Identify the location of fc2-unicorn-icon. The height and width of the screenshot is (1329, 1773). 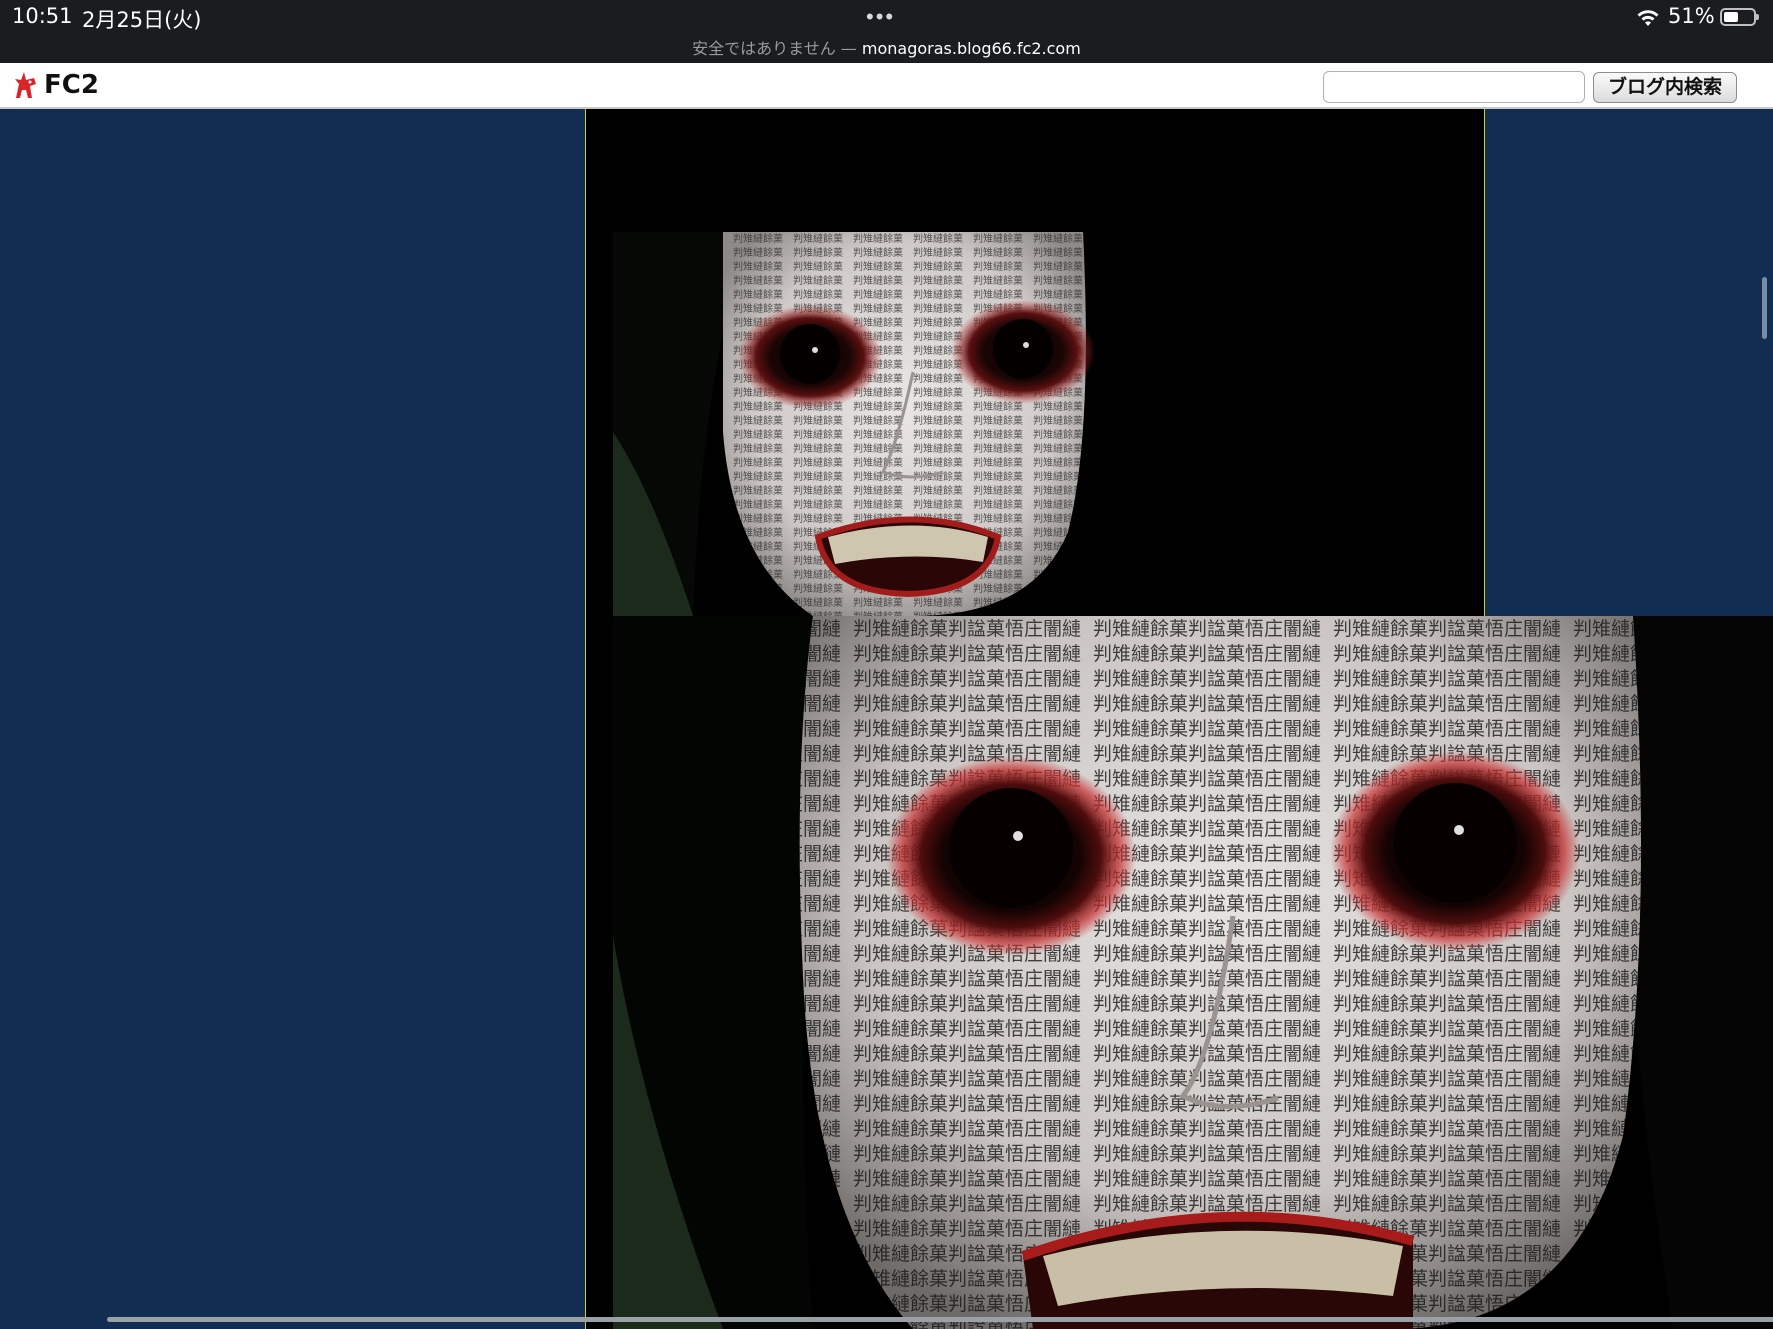
(25, 85).